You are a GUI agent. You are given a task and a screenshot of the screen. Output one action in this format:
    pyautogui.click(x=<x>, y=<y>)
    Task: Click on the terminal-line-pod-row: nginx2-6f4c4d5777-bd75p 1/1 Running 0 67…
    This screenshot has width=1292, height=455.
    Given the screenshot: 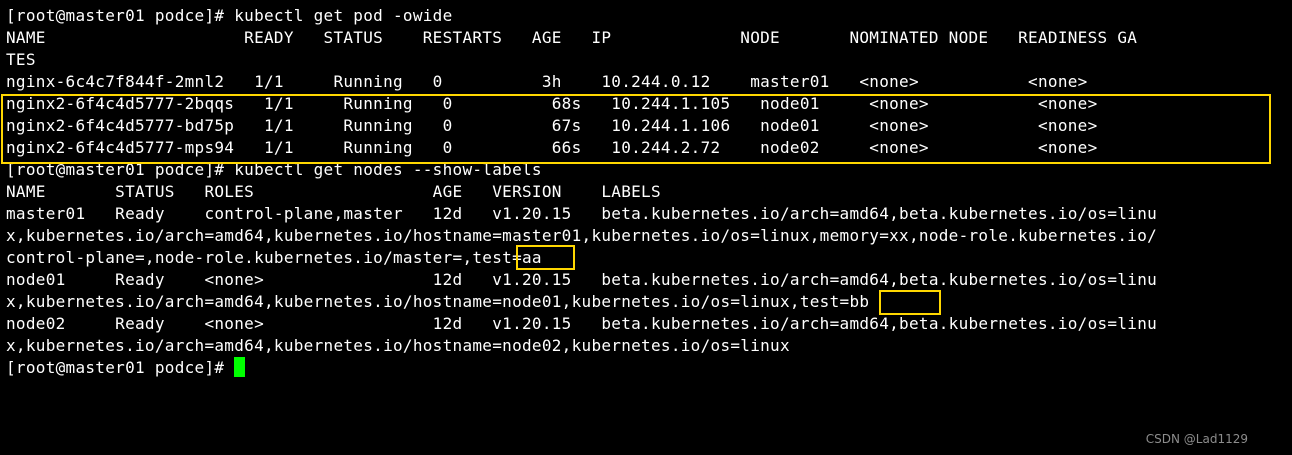 What is the action you would take?
    pyautogui.click(x=552, y=125)
    